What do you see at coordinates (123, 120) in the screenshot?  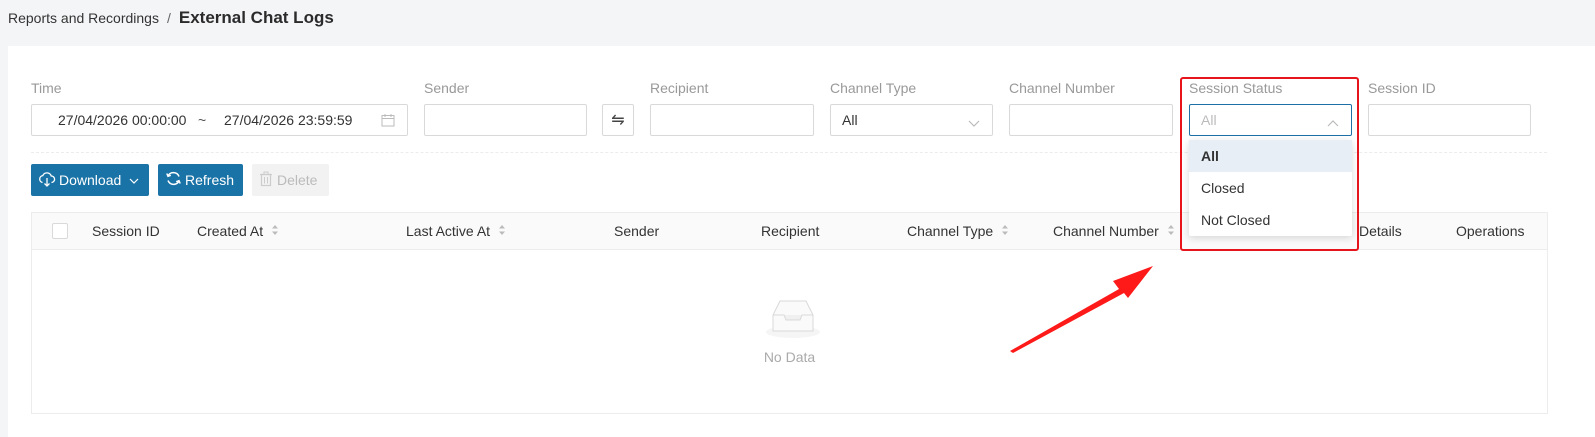 I see `time-start: 27/04/2026 00:00:00` at bounding box center [123, 120].